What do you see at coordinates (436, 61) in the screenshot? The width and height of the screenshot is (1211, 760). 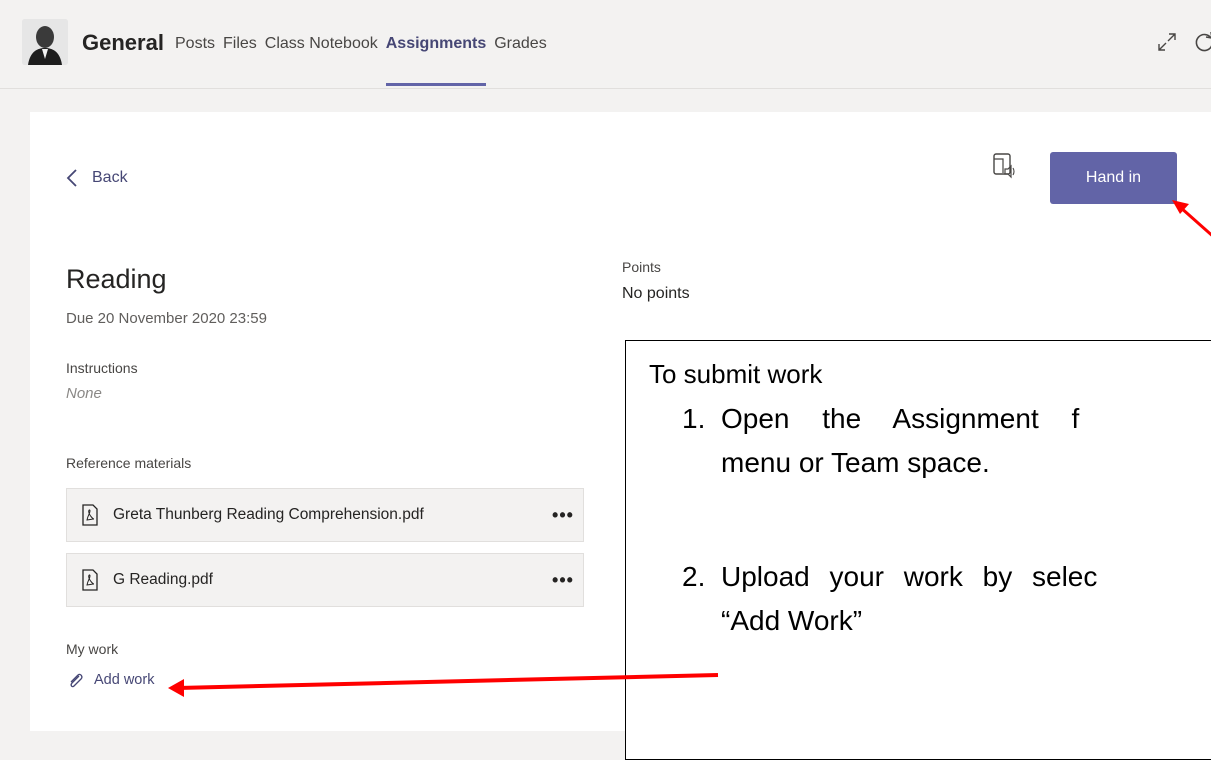 I see `tab-assignments: Assignments` at bounding box center [436, 61].